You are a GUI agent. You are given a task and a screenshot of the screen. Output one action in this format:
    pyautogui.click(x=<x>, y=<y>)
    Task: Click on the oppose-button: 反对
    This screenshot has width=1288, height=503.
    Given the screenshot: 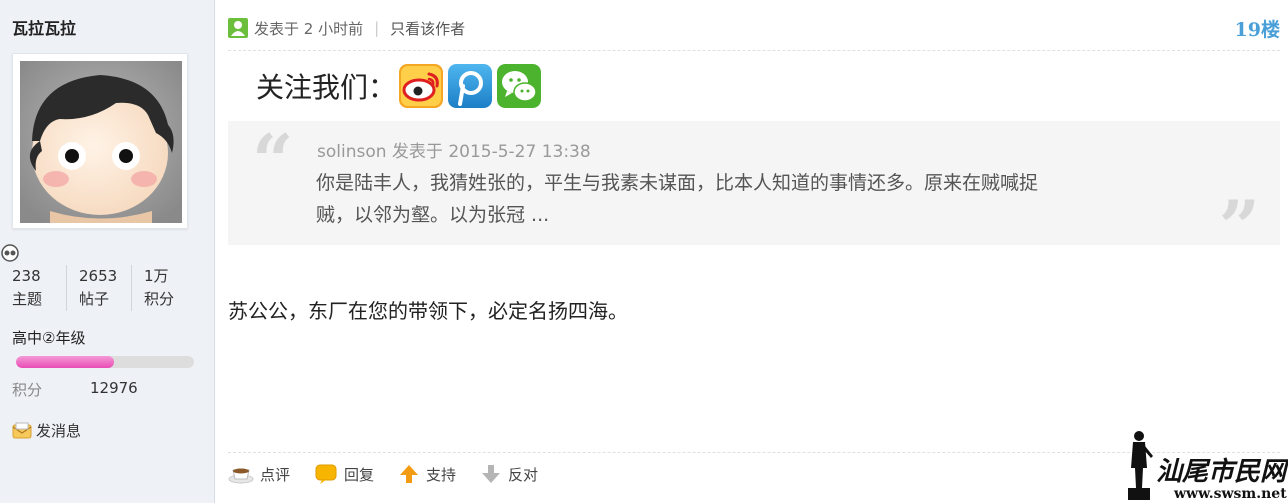 What is the action you would take?
    pyautogui.click(x=509, y=474)
    